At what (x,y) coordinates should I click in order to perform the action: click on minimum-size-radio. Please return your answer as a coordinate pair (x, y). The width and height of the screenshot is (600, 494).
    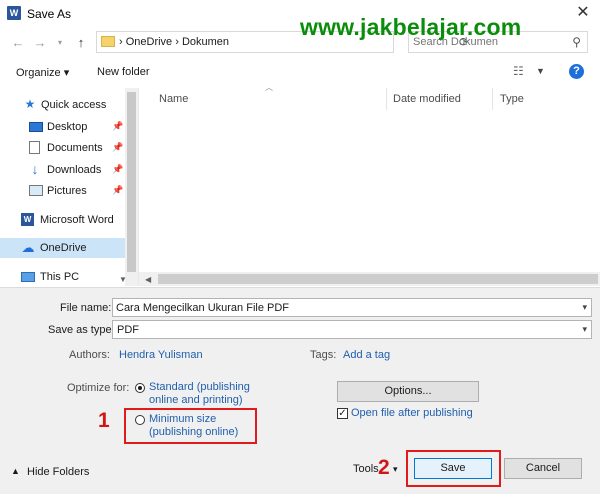
    Looking at the image, I should click on (140, 420).